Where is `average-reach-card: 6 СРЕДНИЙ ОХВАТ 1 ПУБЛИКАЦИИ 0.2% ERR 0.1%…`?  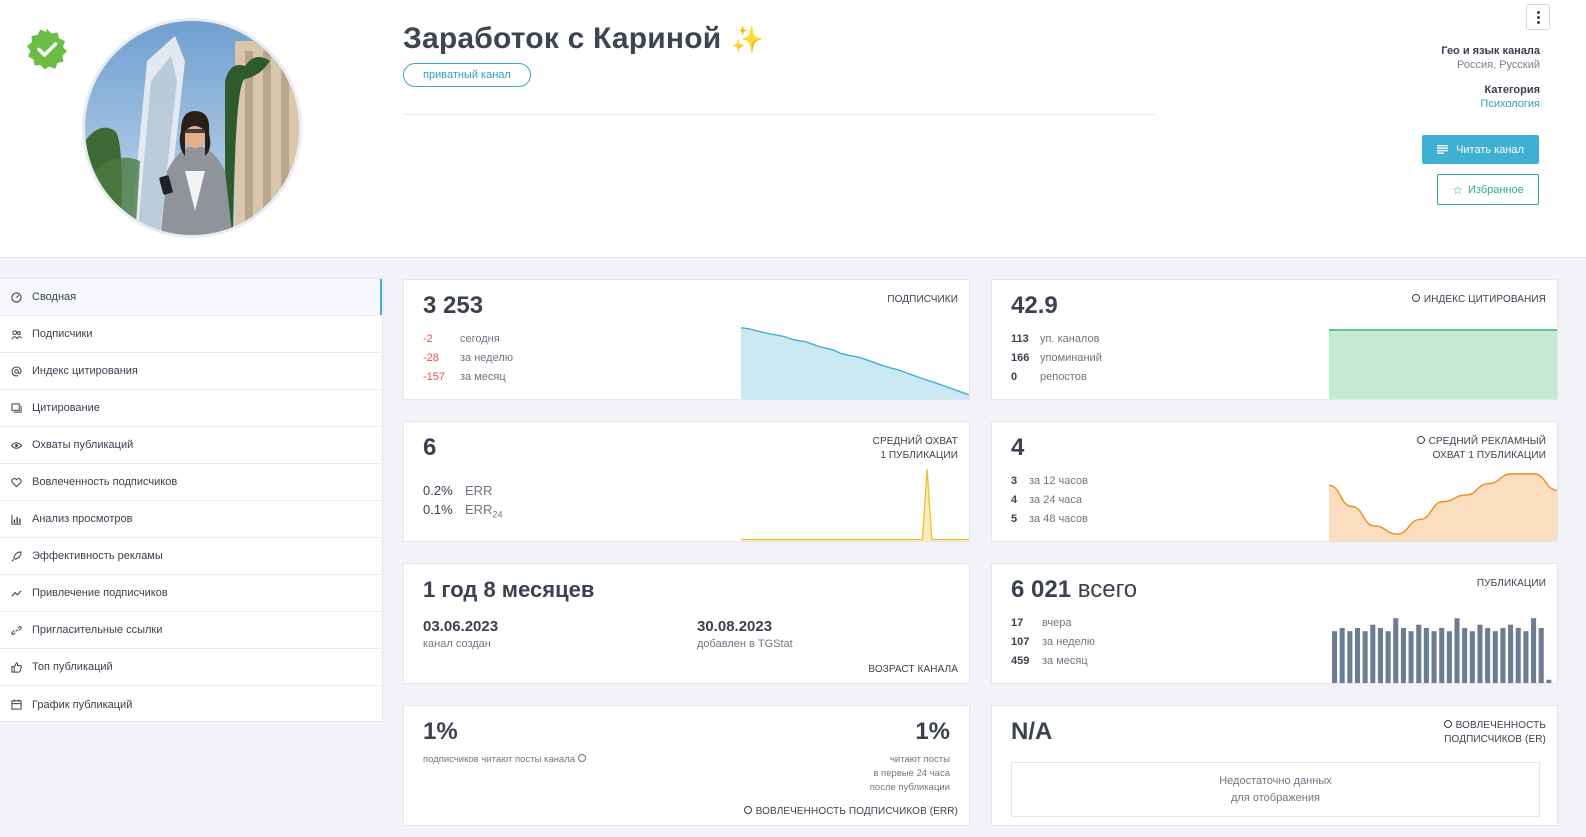 average-reach-card: 6 СРЕДНИЙ ОХВАТ 1 ПУБЛИКАЦИИ 0.2% ERR 0.1%… is located at coordinates (686, 481).